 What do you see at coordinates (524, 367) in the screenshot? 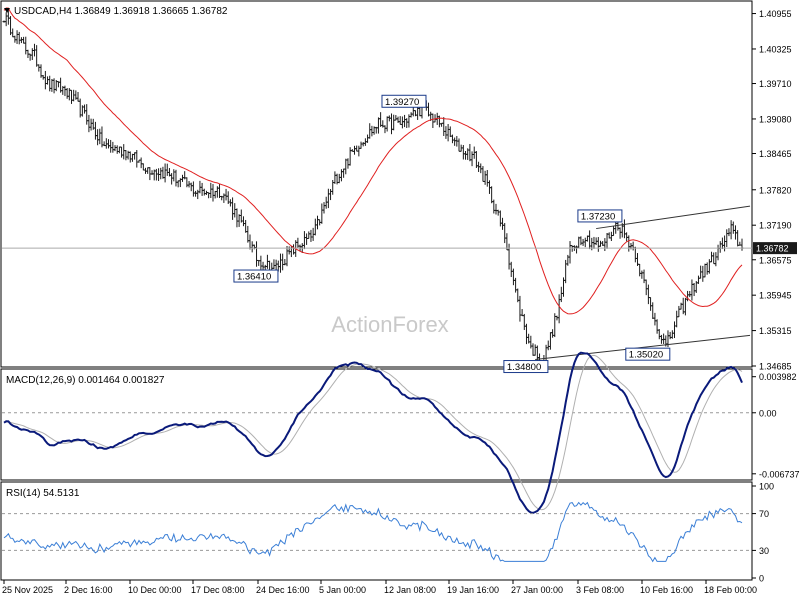
I see `price-annotation-label: 1.34800` at bounding box center [524, 367].